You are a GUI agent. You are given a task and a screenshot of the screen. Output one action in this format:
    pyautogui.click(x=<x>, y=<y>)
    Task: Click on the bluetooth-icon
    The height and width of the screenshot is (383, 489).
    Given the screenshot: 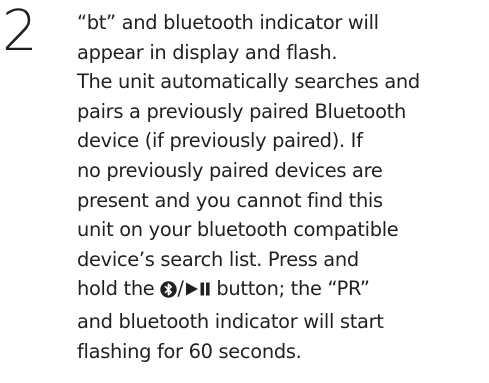 What is the action you would take?
    pyautogui.click(x=169, y=292)
    